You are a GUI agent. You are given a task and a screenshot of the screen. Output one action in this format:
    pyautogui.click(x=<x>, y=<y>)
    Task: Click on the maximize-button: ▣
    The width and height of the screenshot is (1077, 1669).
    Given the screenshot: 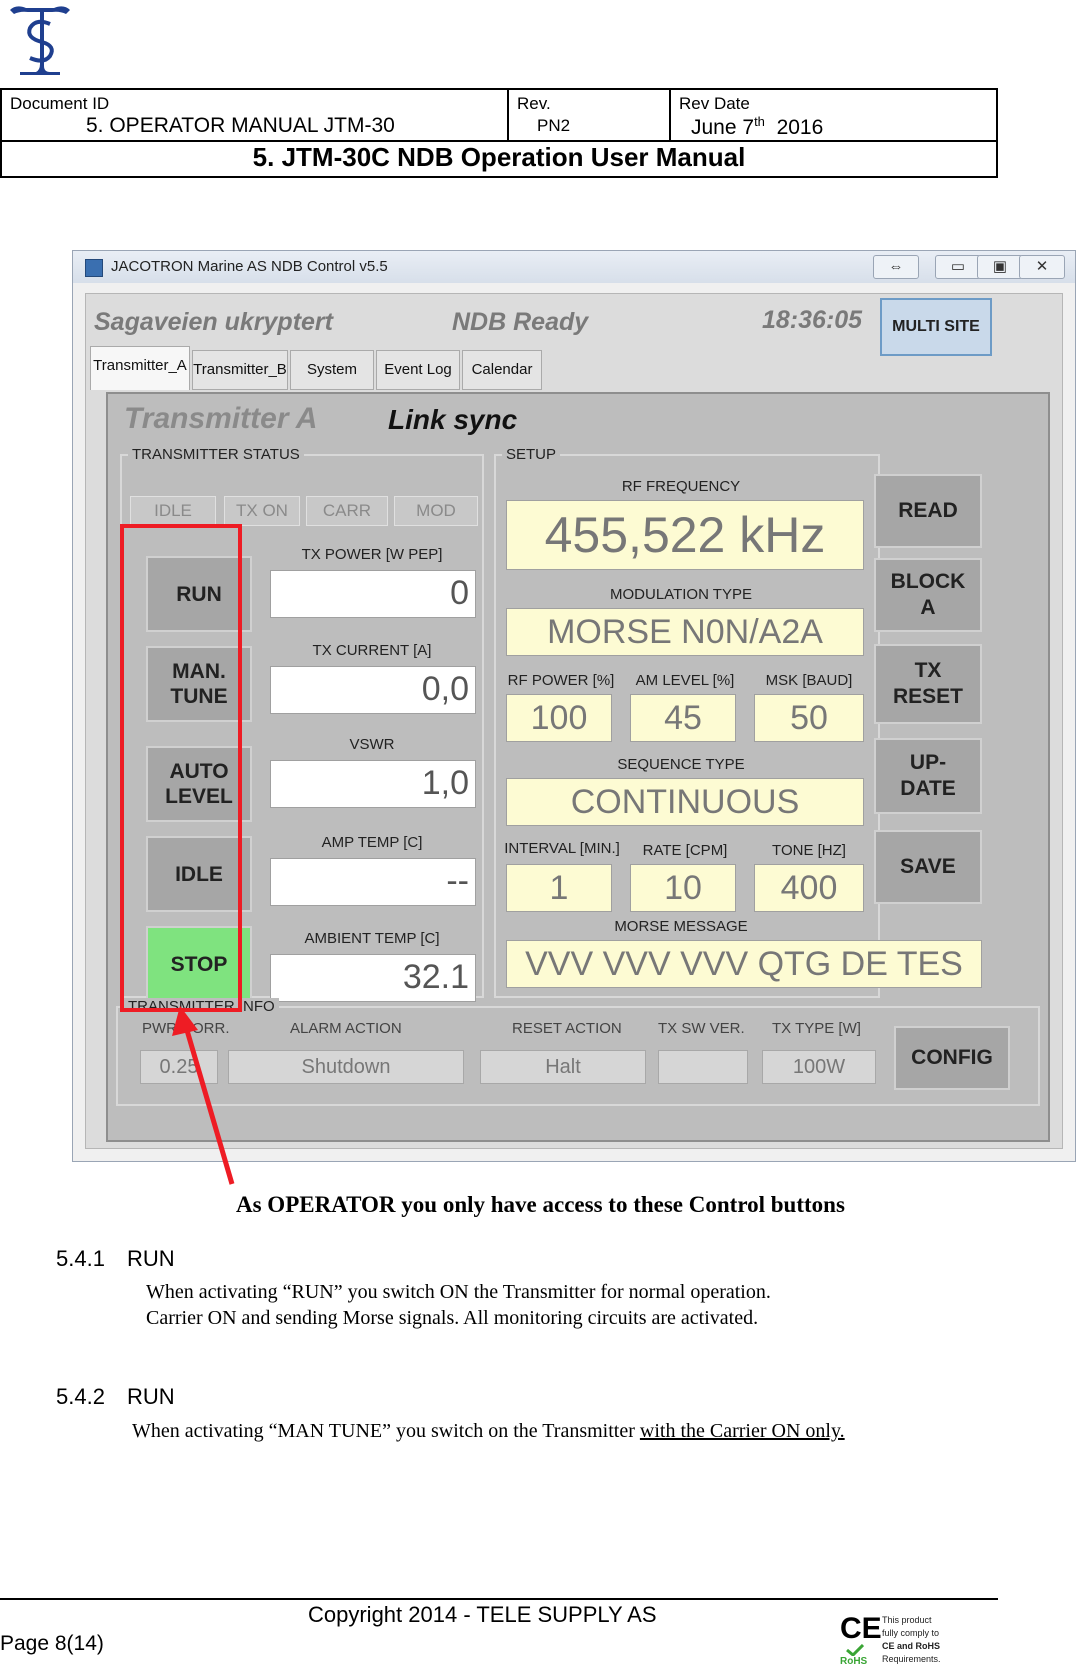 What is the action you would take?
    pyautogui.click(x=1000, y=267)
    